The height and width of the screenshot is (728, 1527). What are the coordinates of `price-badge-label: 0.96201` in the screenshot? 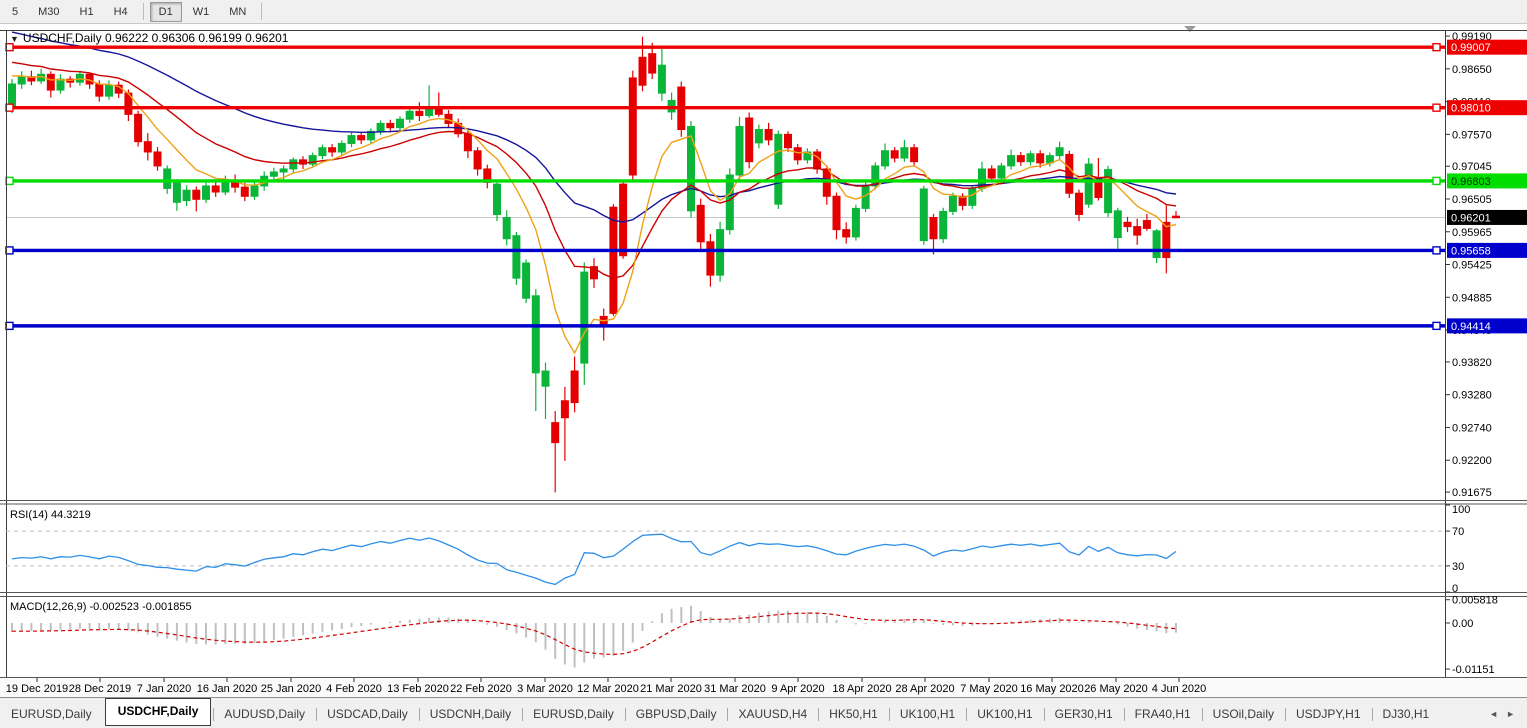 It's located at (1471, 218).